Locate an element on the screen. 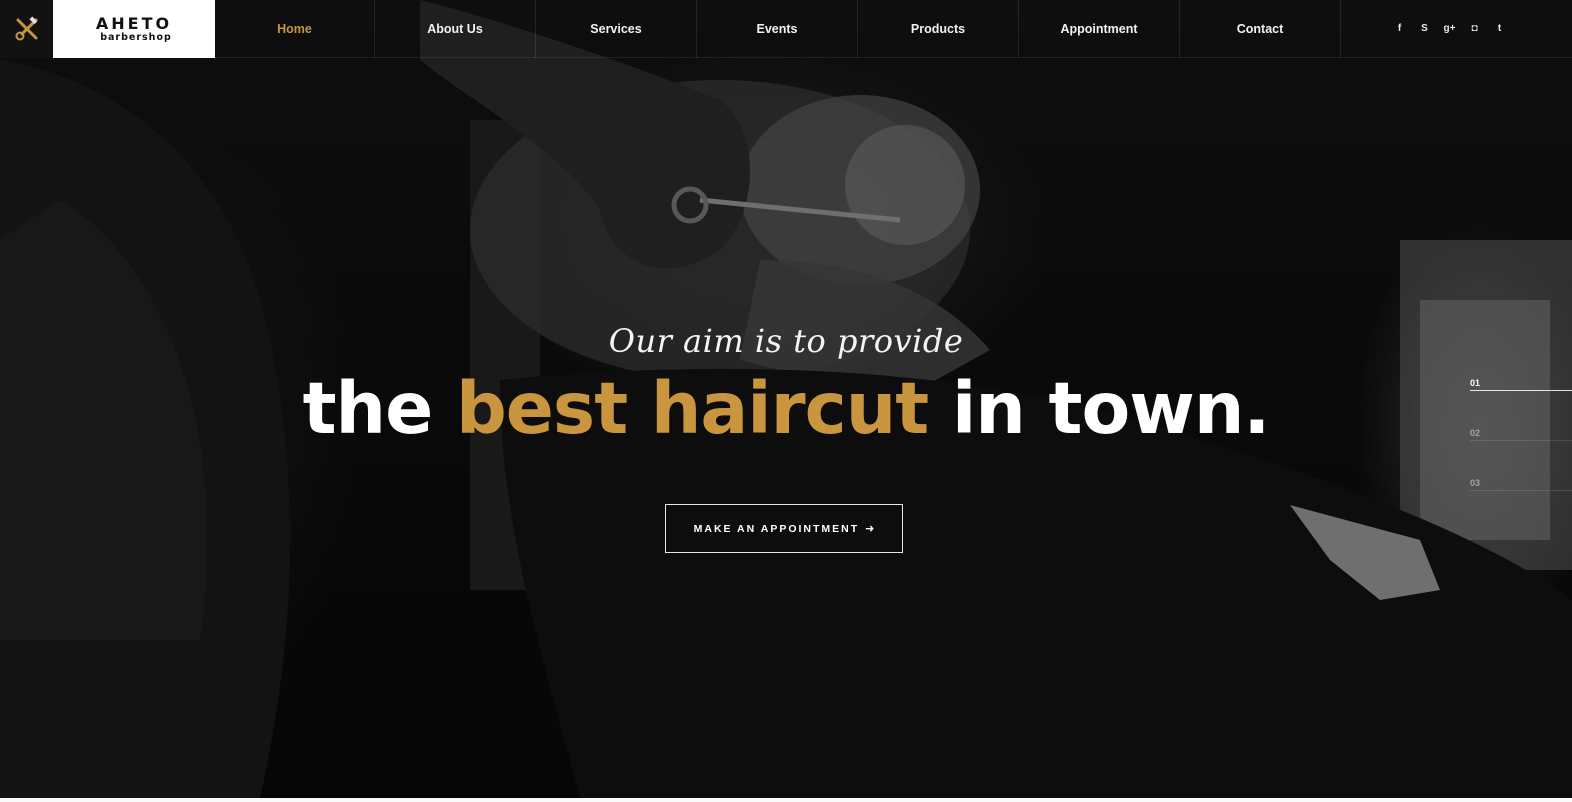  slider-pagination: 01 02 03 is located at coordinates (1521, 453).